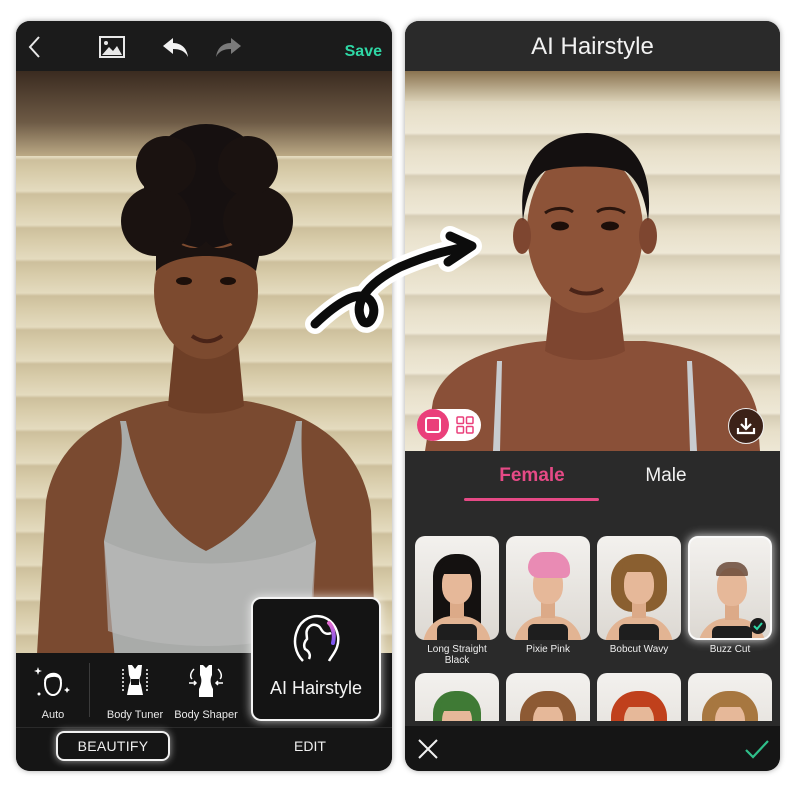 Image resolution: width=800 pixels, height=800 pixels. What do you see at coordinates (393, 280) in the screenshot?
I see `transition-arrow-icon` at bounding box center [393, 280].